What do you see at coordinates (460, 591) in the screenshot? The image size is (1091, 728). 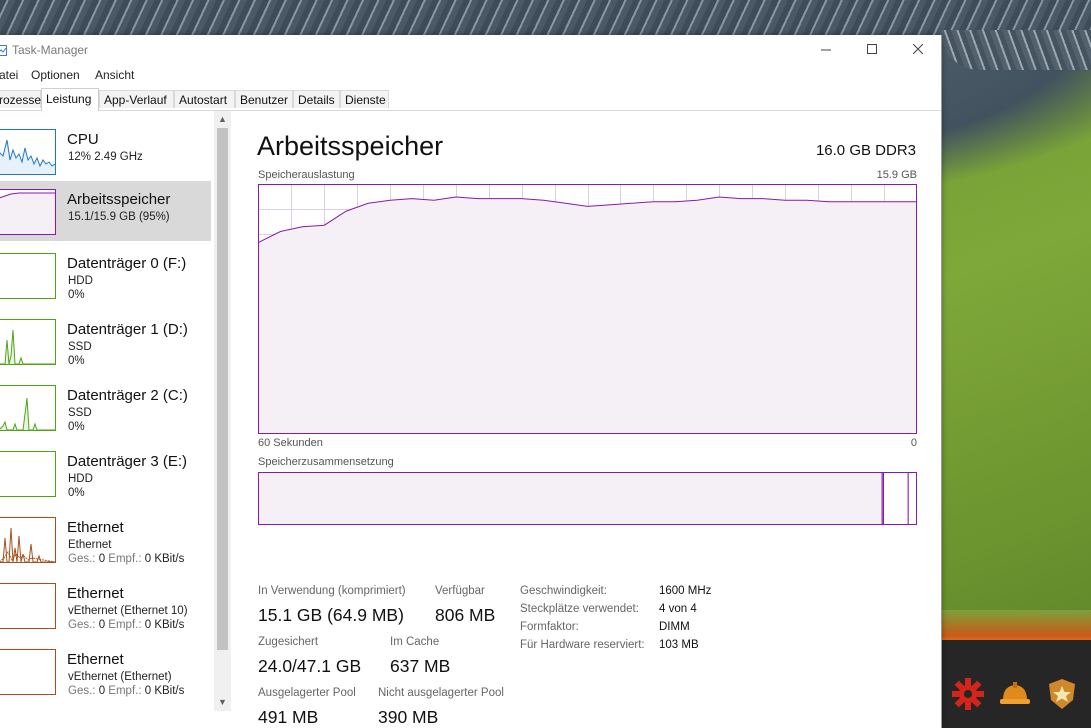 I see `available-label: Verfügbar` at bounding box center [460, 591].